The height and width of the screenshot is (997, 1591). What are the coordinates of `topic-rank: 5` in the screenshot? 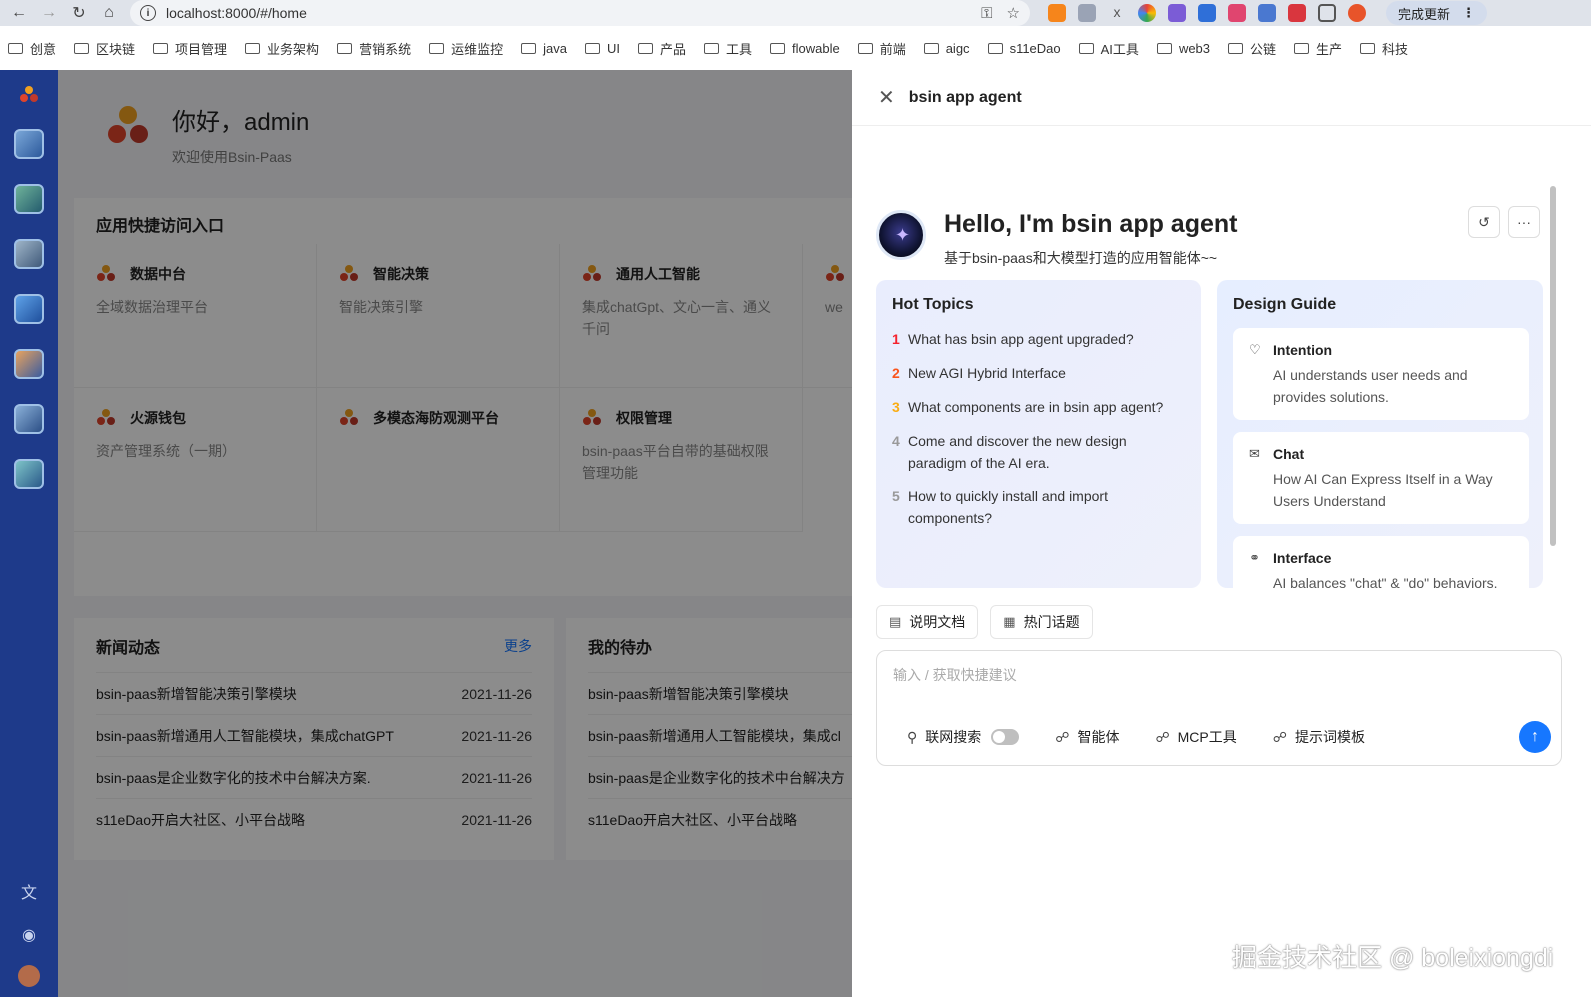 It's located at (896, 496).